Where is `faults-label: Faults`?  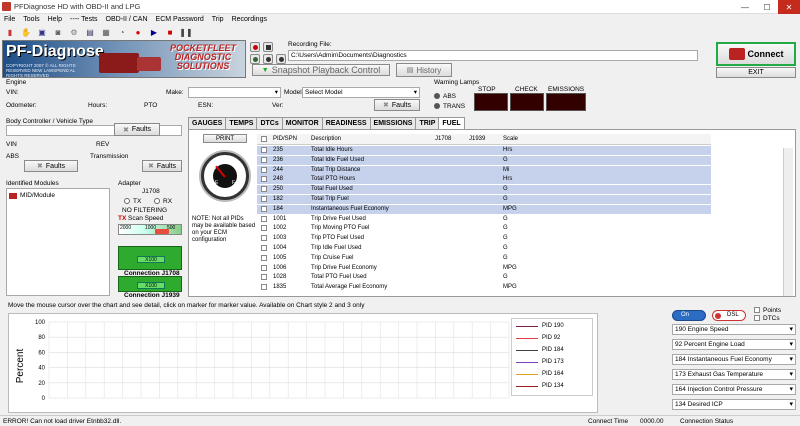
faults-label: Faults is located at coordinates (141, 129).